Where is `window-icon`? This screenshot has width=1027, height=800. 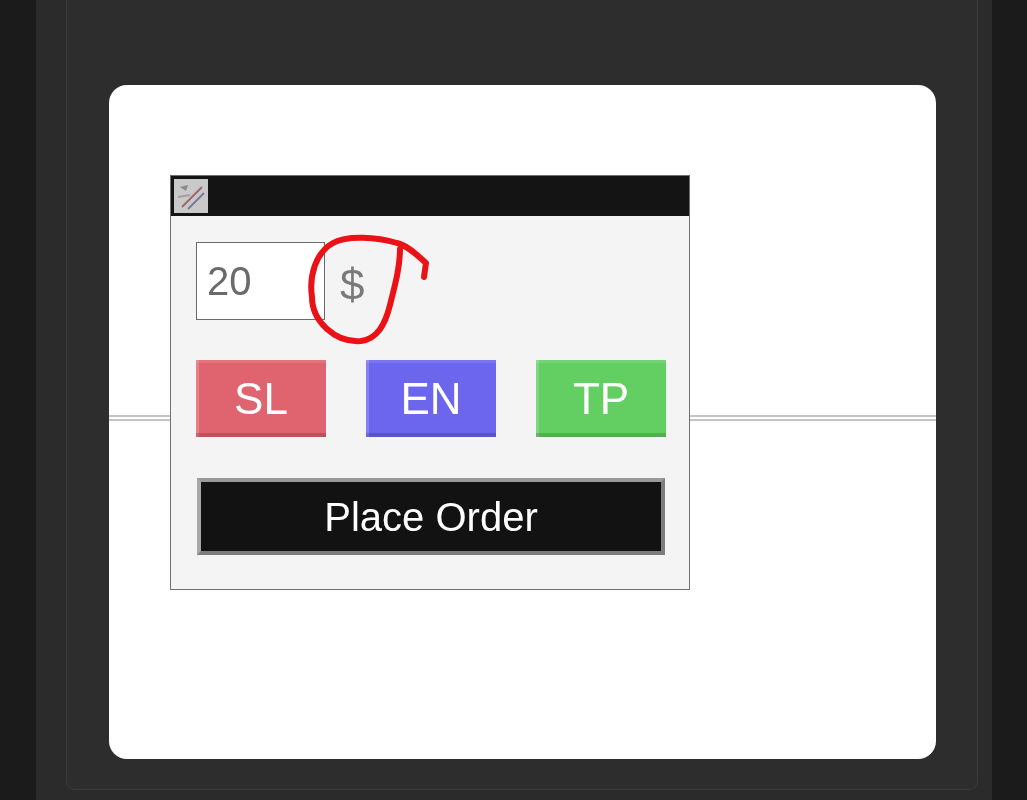 window-icon is located at coordinates (191, 196).